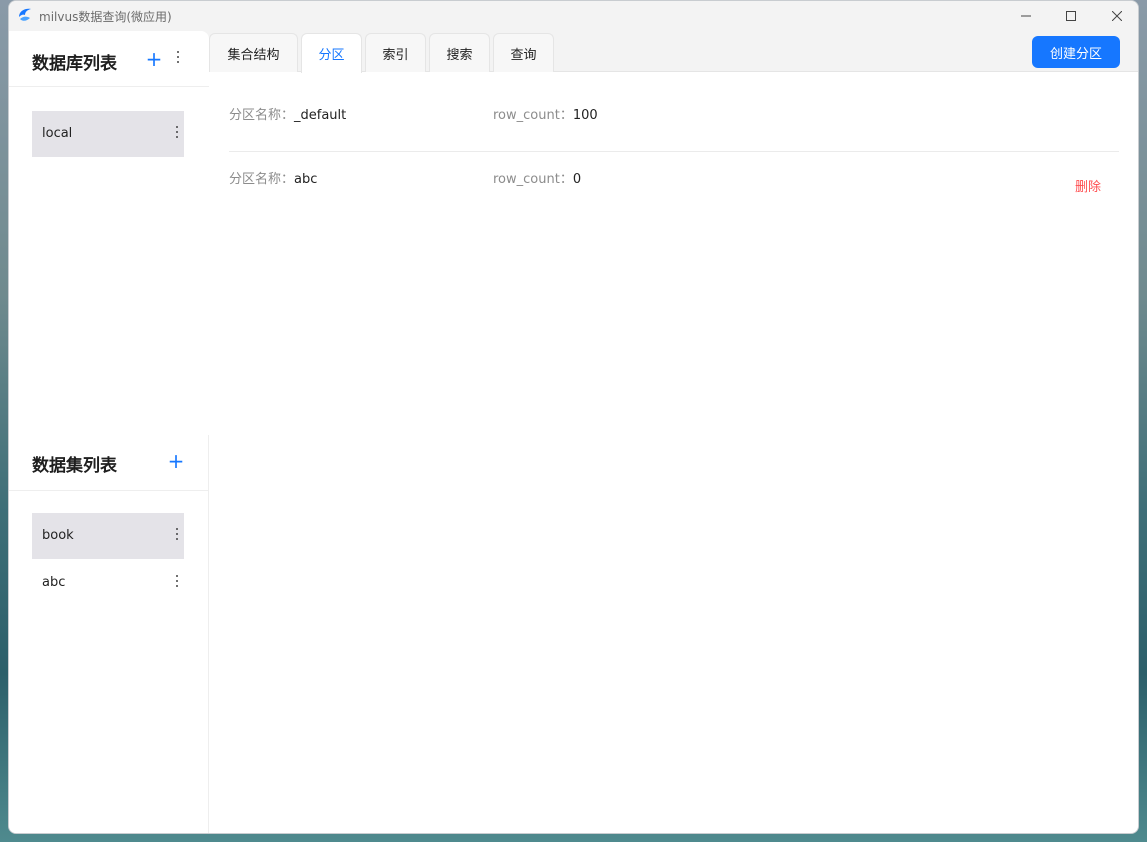 This screenshot has width=1147, height=842. Describe the element at coordinates (177, 132) in the screenshot. I see `database-item-menu-icon` at that location.